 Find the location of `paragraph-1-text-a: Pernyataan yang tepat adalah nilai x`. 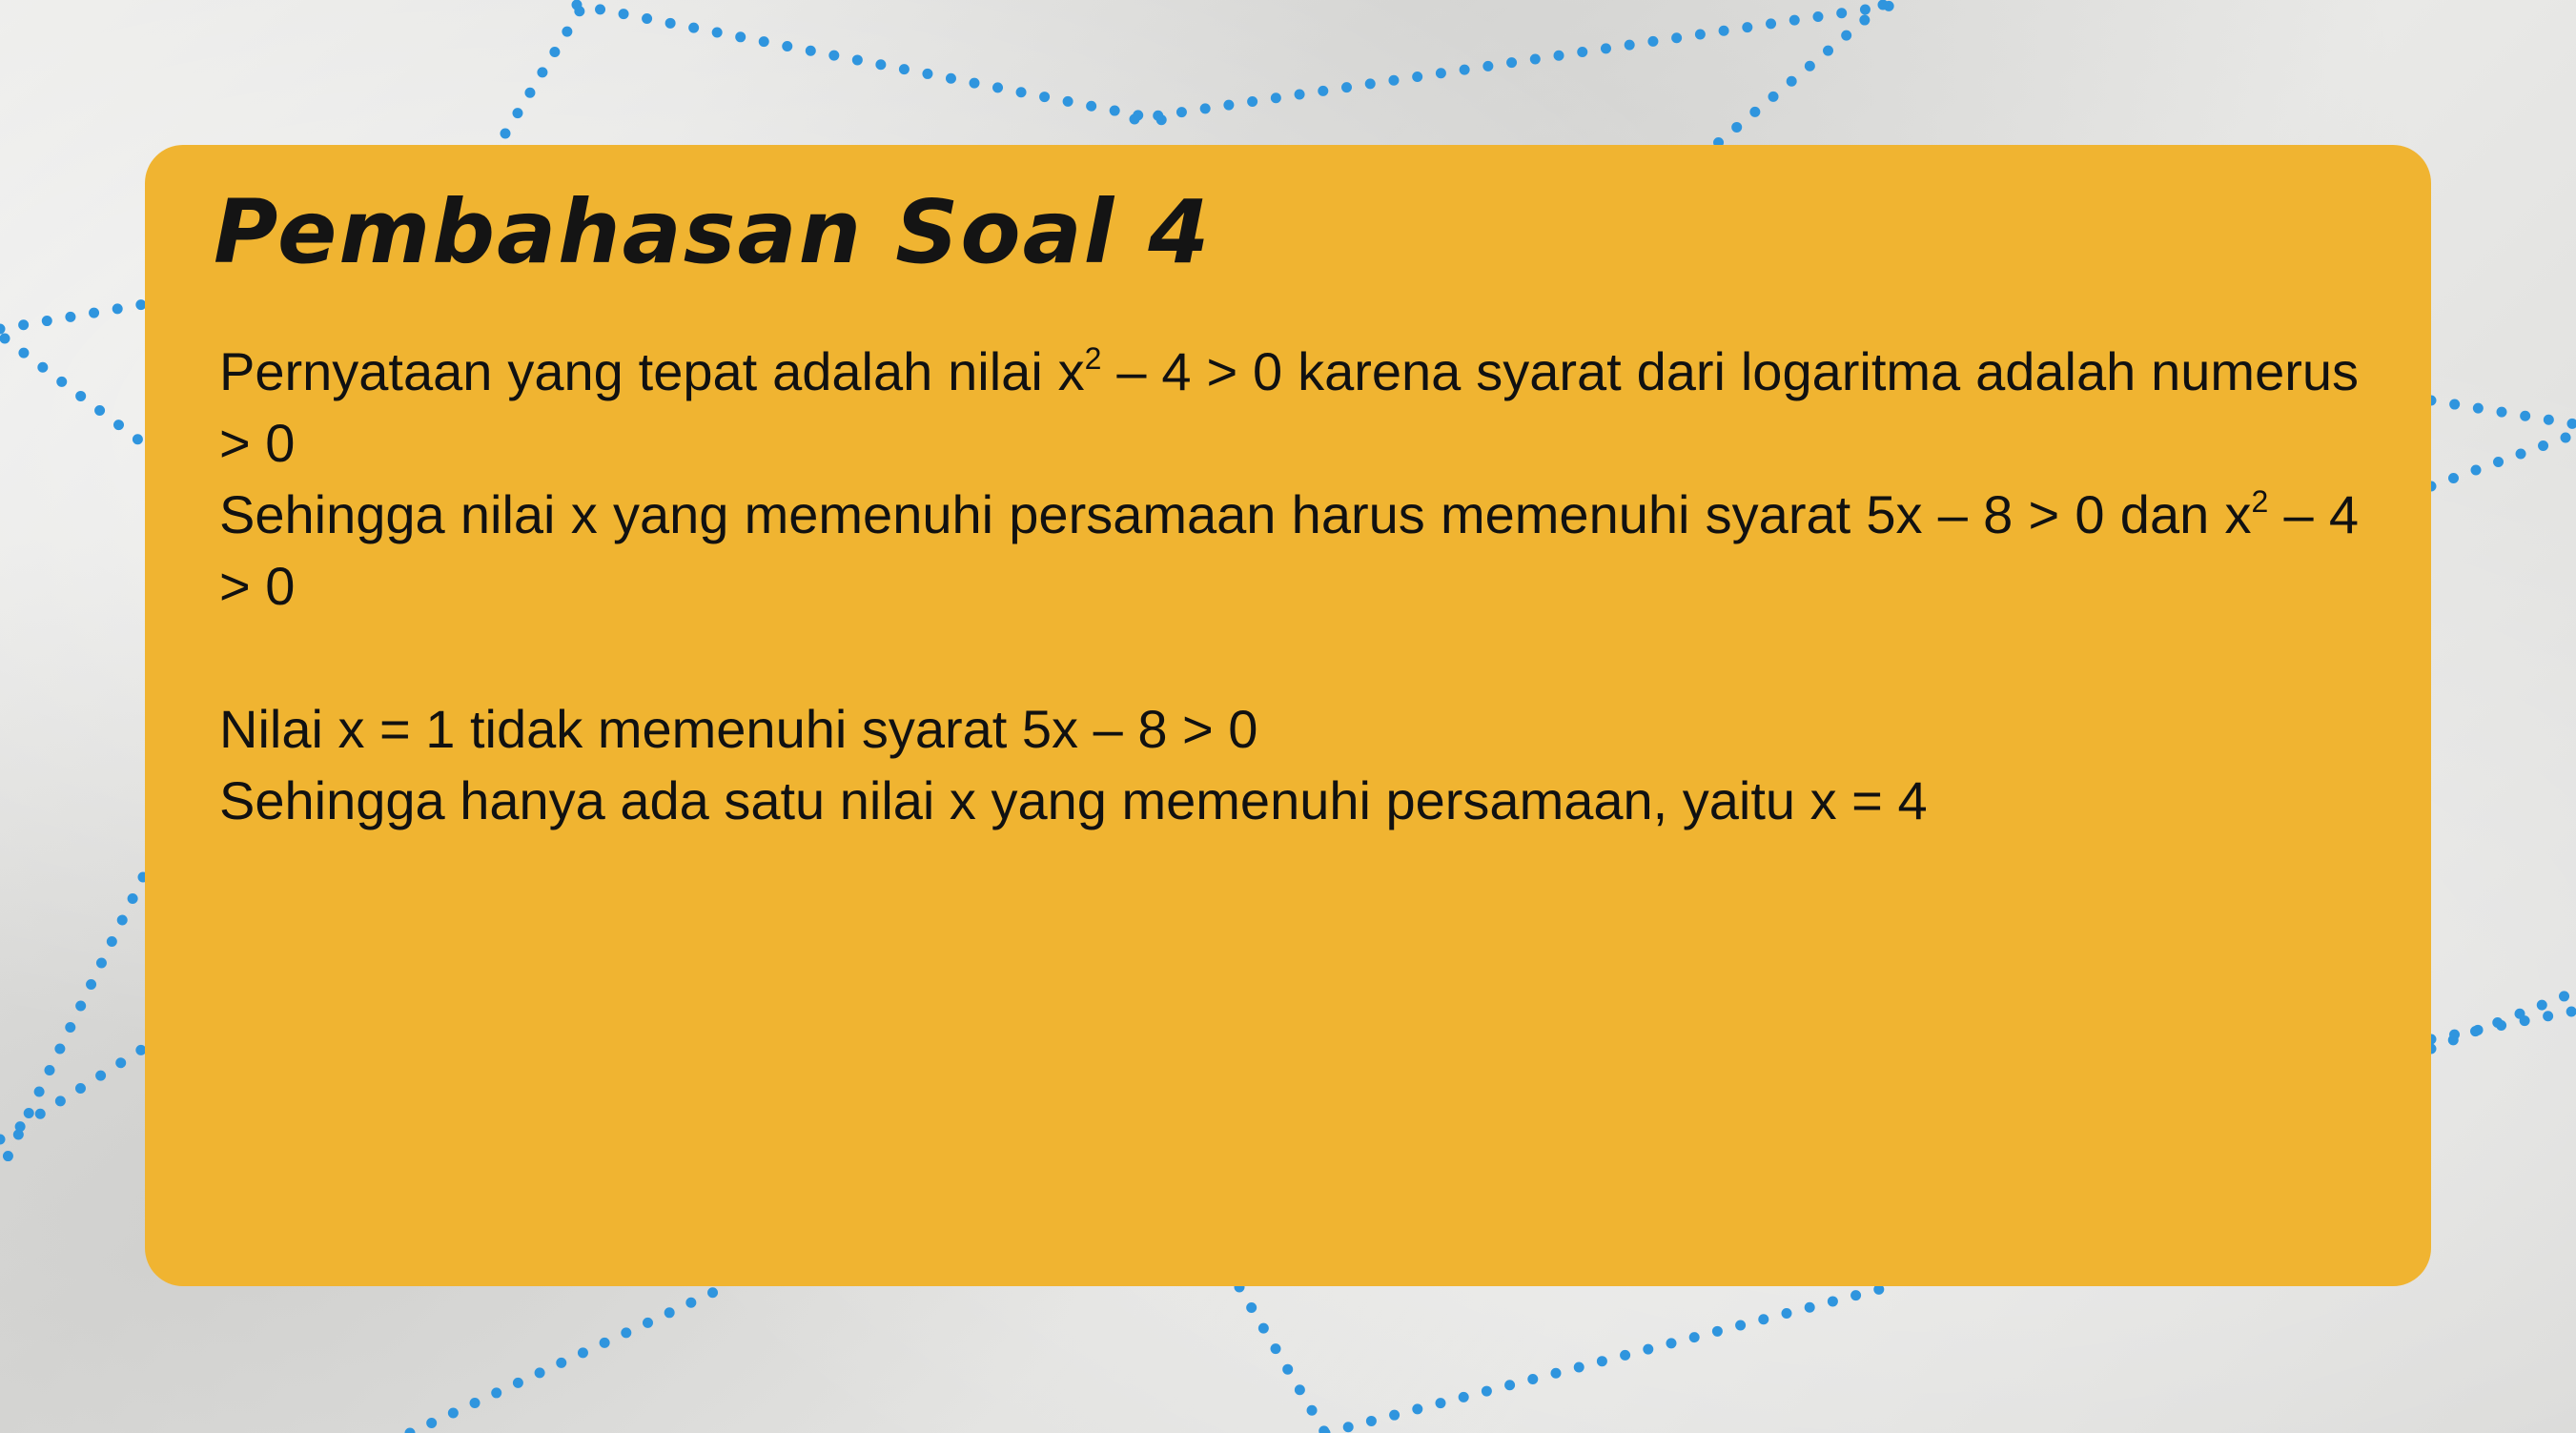

paragraph-1-text-a: Pernyataan yang tepat adalah nilai x is located at coordinates (652, 371).